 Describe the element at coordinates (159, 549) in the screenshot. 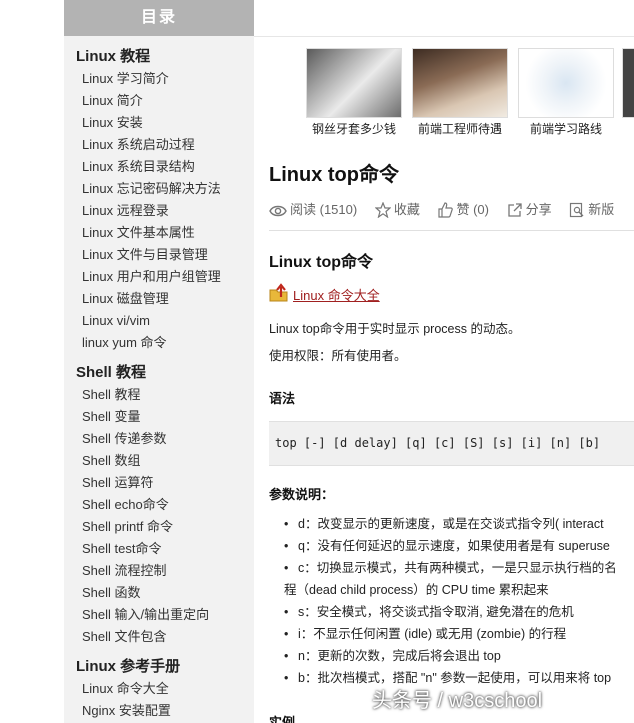

I see `sidebar-item: Shell test命令` at that location.